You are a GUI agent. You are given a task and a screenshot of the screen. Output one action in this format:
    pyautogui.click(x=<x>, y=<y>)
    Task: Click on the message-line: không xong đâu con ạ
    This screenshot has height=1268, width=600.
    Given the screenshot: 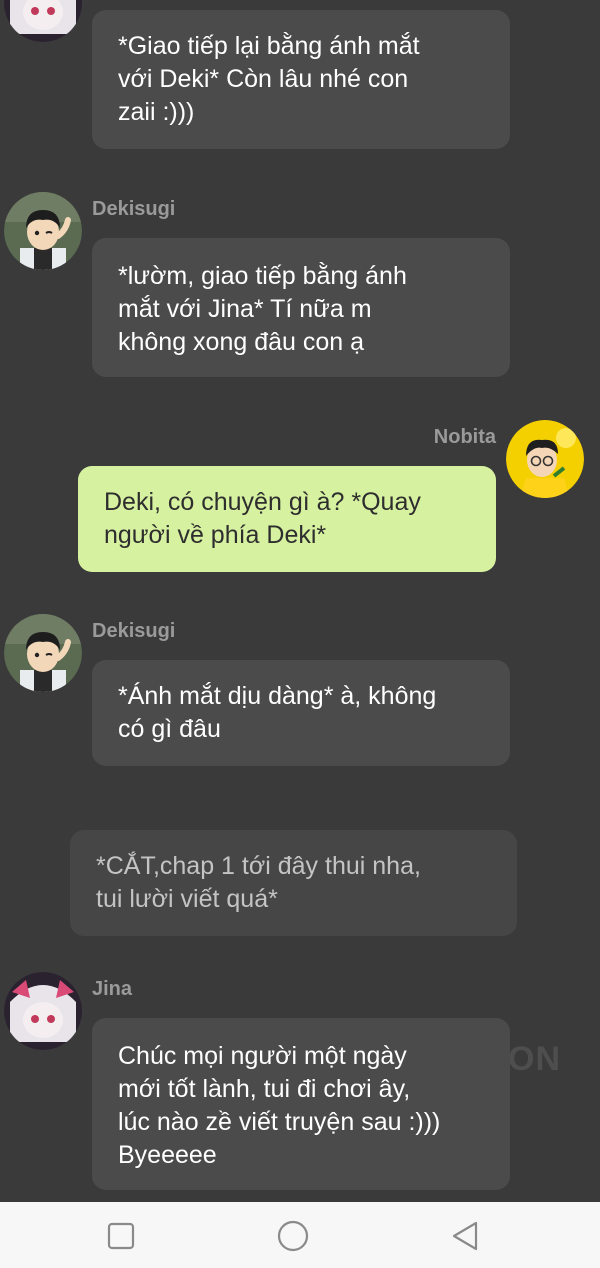 What is the action you would take?
    pyautogui.click(x=241, y=342)
    